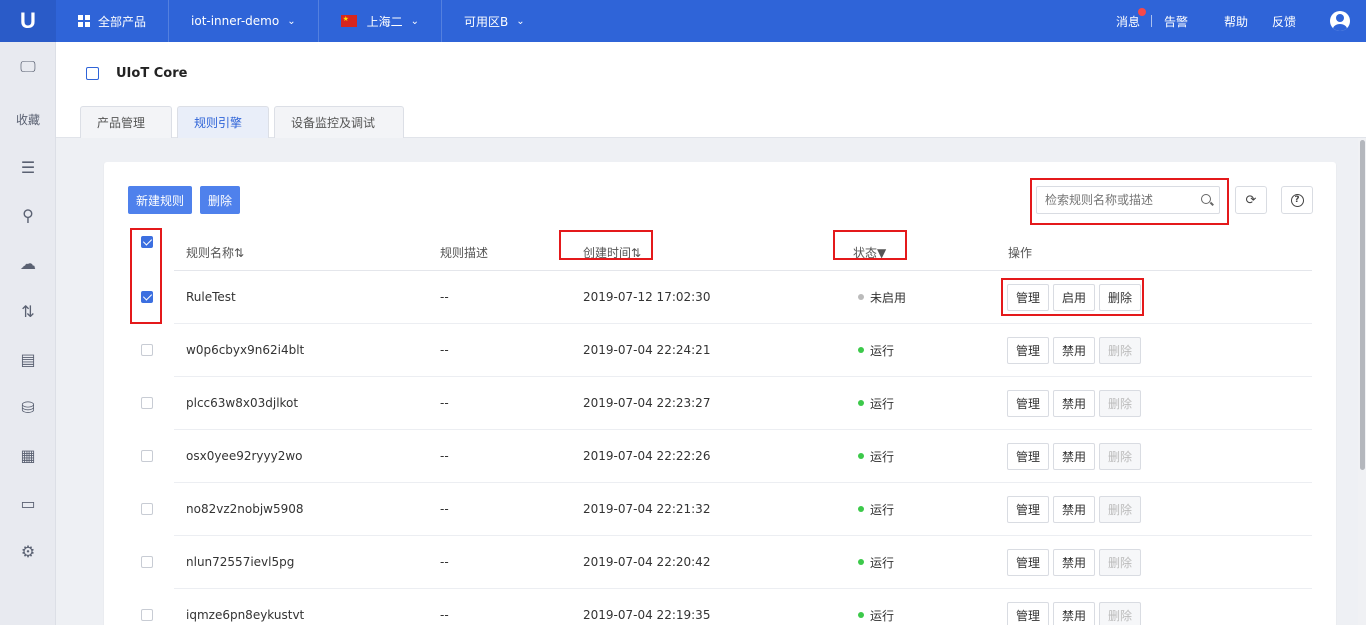 This screenshot has height=625, width=1366. Describe the element at coordinates (235, 21) in the screenshot. I see `project-label: iot-inner-demo` at that location.